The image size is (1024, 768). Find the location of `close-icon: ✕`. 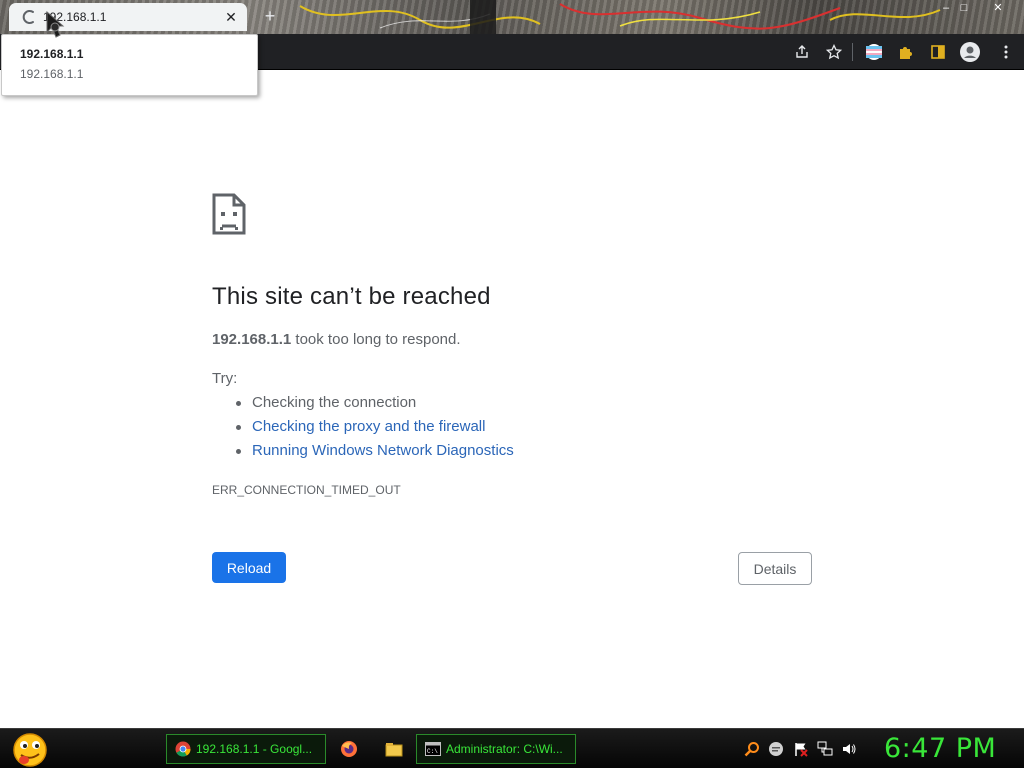

close-icon: ✕ is located at coordinates (231, 17).